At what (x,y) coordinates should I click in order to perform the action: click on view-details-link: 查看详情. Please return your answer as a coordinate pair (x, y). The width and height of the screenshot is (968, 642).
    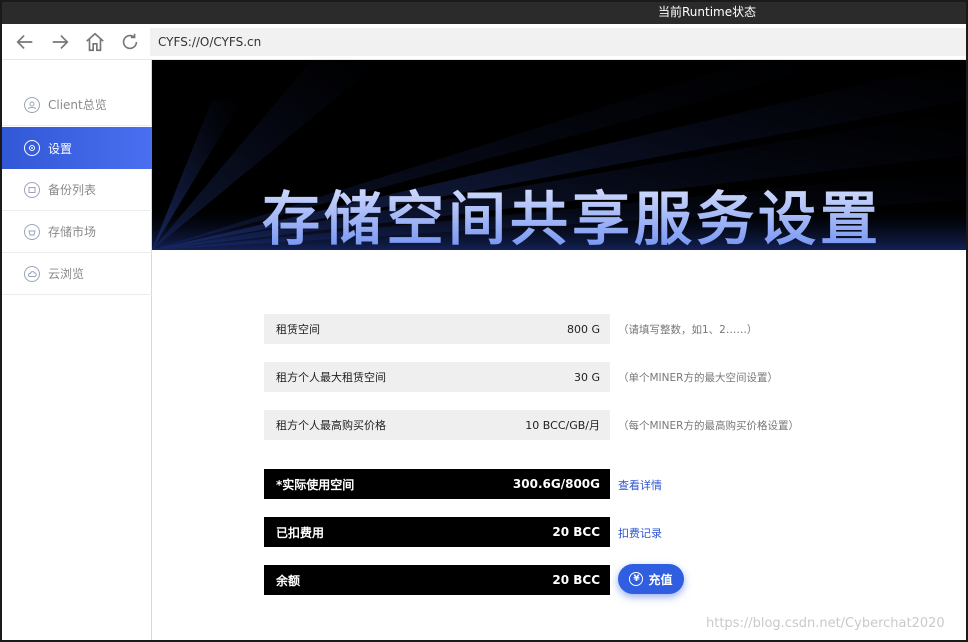
    Looking at the image, I should click on (640, 485).